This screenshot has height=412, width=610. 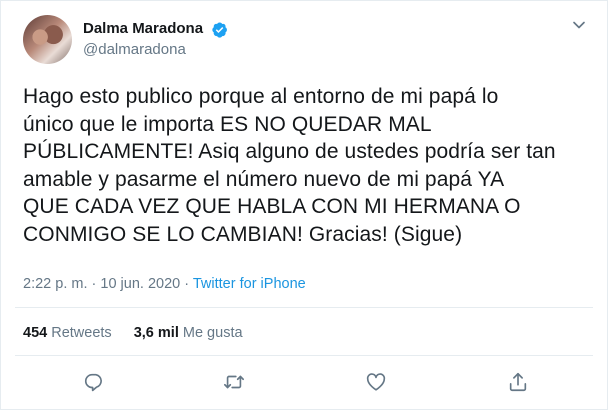 What do you see at coordinates (308, 40) in the screenshot?
I see `tweet-header: Dalma Maradona @dalmaradona` at bounding box center [308, 40].